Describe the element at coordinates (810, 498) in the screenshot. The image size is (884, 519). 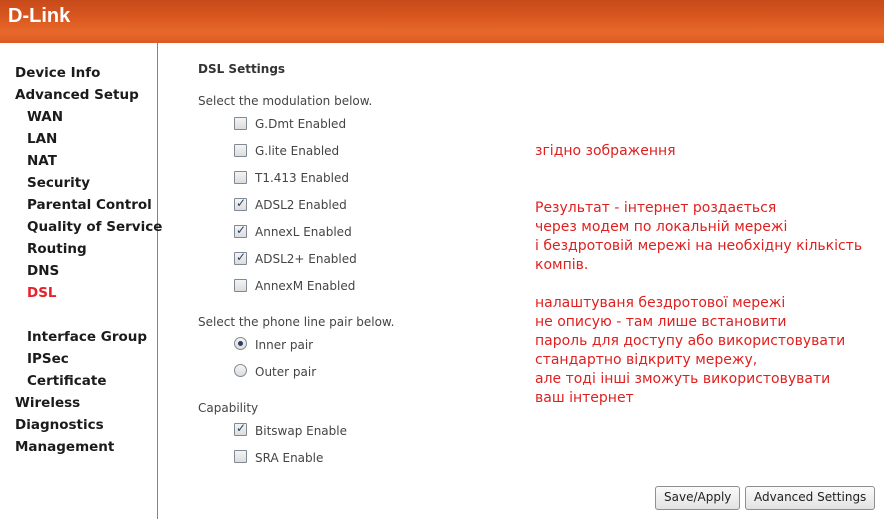
I see `advanced-settings-button: Advanced Settings` at that location.